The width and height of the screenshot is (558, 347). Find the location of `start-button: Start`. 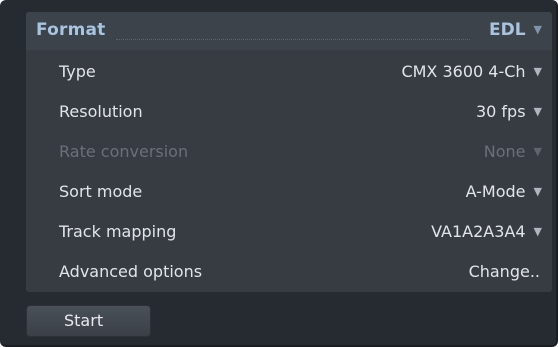

start-button: Start is located at coordinates (88, 321).